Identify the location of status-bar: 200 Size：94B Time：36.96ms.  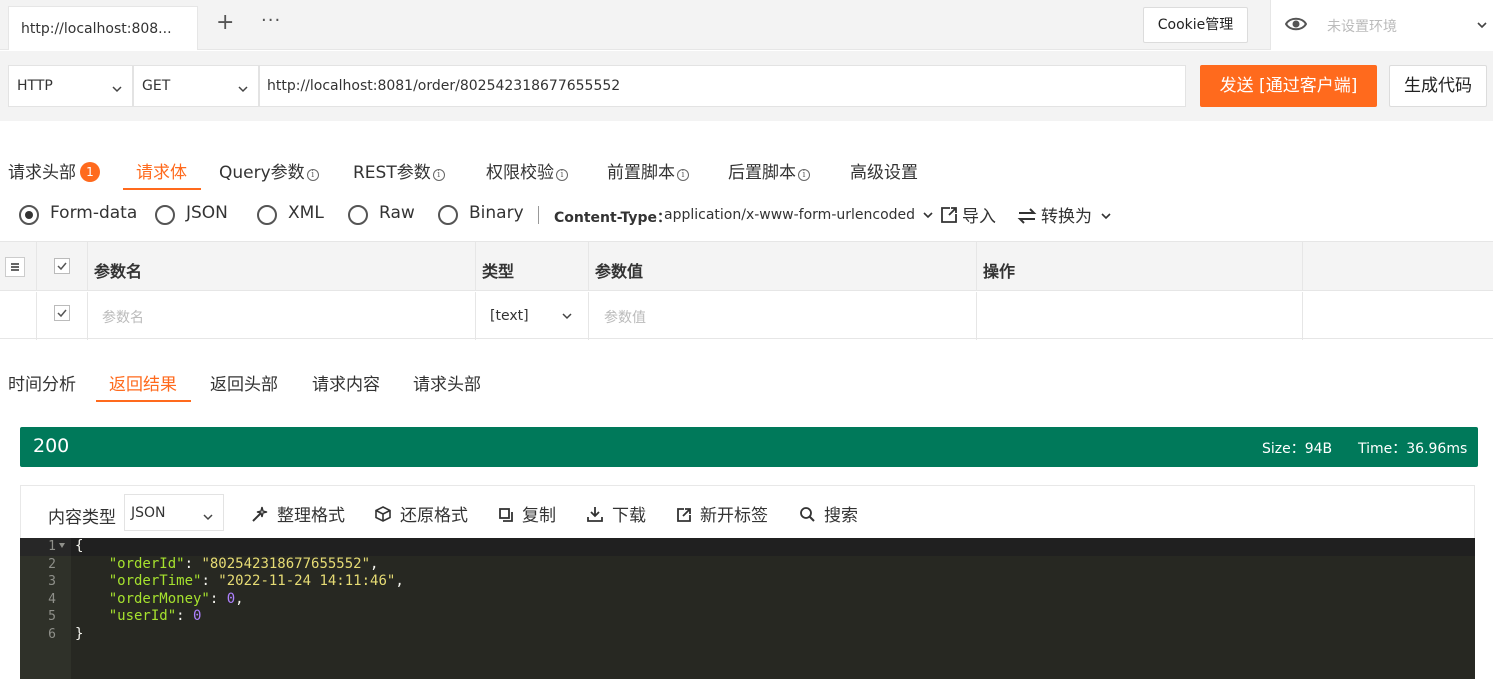
(749, 447).